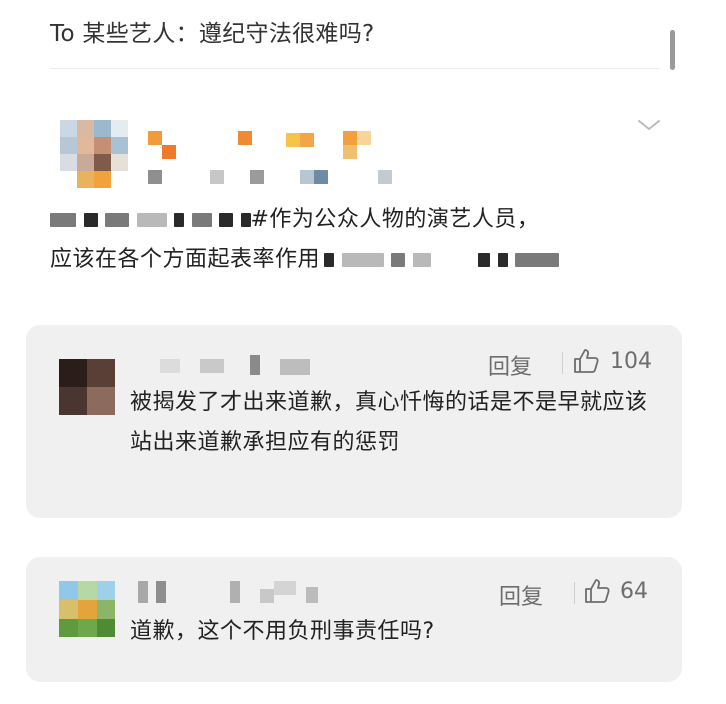 Image resolution: width=726 pixels, height=704 pixels. Describe the element at coordinates (634, 591) in the screenshot. I see `like-count: 64` at that location.